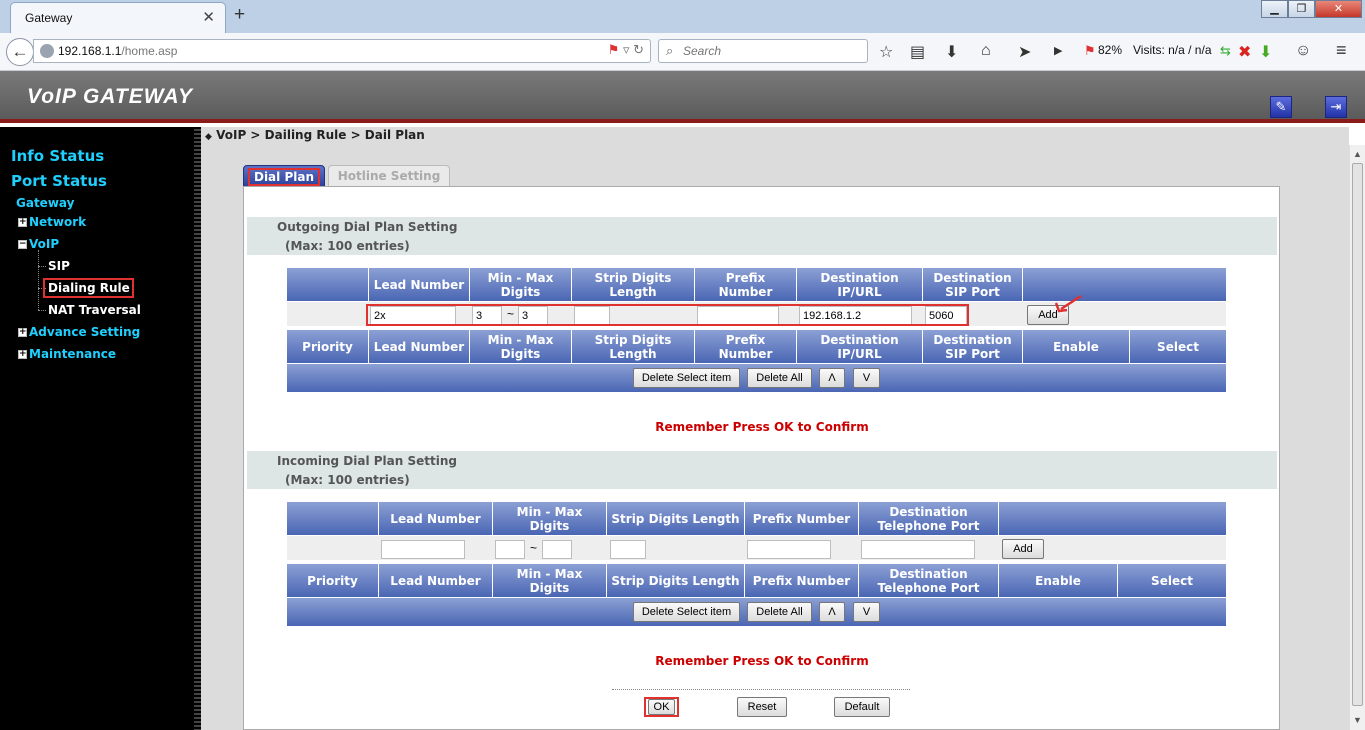  Describe the element at coordinates (1172, 50) in the screenshot. I see `visits-text: Visits: n/a / n/a` at that location.